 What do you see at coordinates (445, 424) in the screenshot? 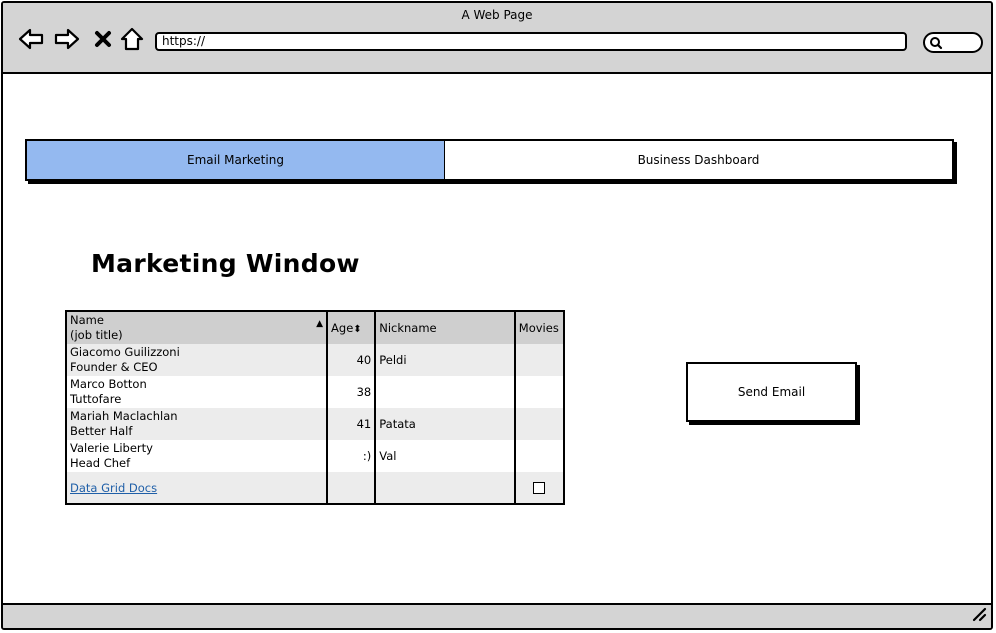
I see `cell-nickname: Patata` at bounding box center [445, 424].